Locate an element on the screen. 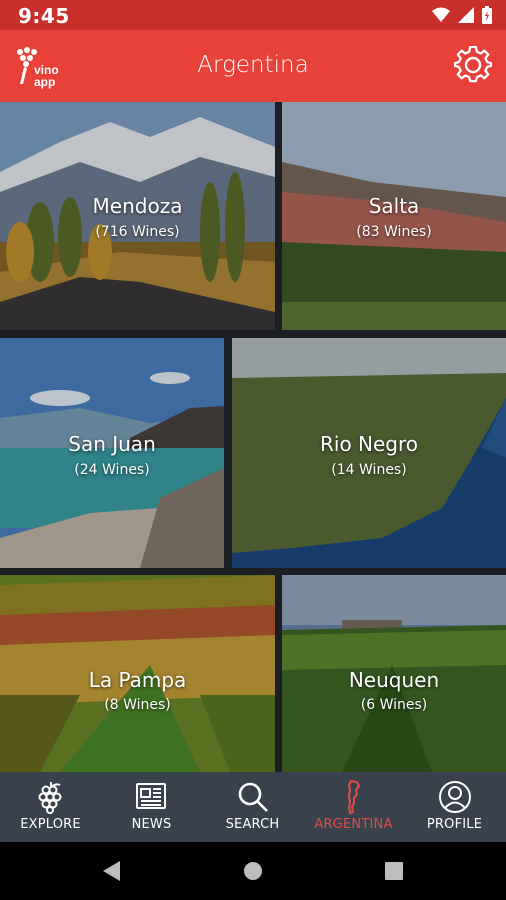 Image resolution: width=506 pixels, height=900 pixels. region-tile-rio-negro: Rio Negro (14 Wines) is located at coordinates (369, 453).